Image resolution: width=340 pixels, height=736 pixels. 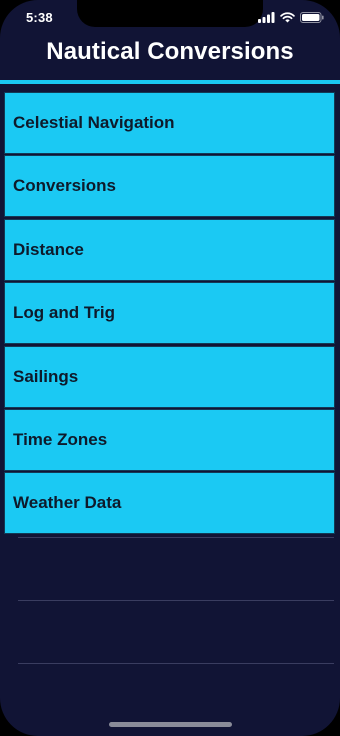 I want to click on menu-item-label: Conversions, so click(x=64, y=186).